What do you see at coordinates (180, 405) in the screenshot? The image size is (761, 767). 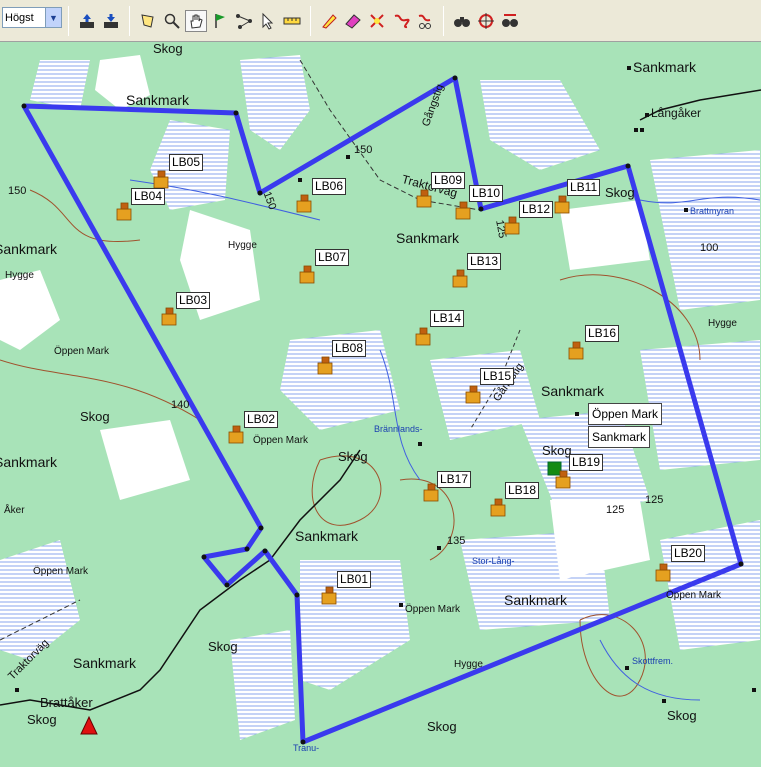 I see `map-label: 140` at bounding box center [180, 405].